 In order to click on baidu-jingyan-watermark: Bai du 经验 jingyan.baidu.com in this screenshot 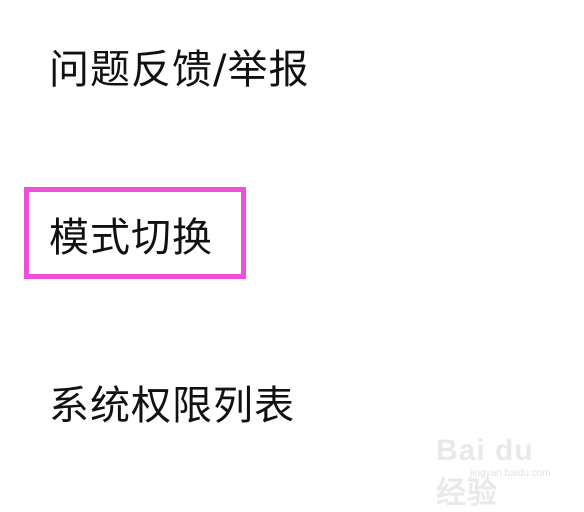, I will do `click(501, 472)`.